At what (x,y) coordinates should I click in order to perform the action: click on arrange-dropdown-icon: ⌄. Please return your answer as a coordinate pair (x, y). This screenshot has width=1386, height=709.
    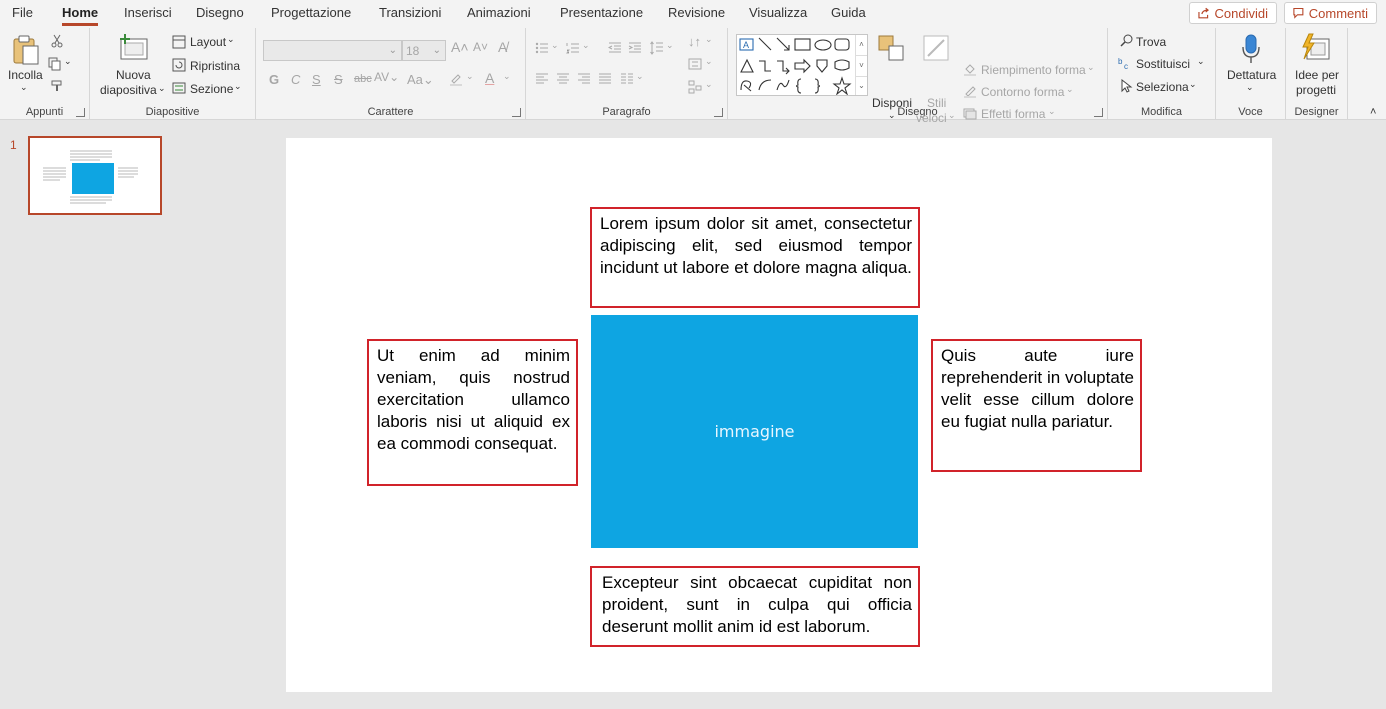
    Looking at the image, I should click on (892, 115).